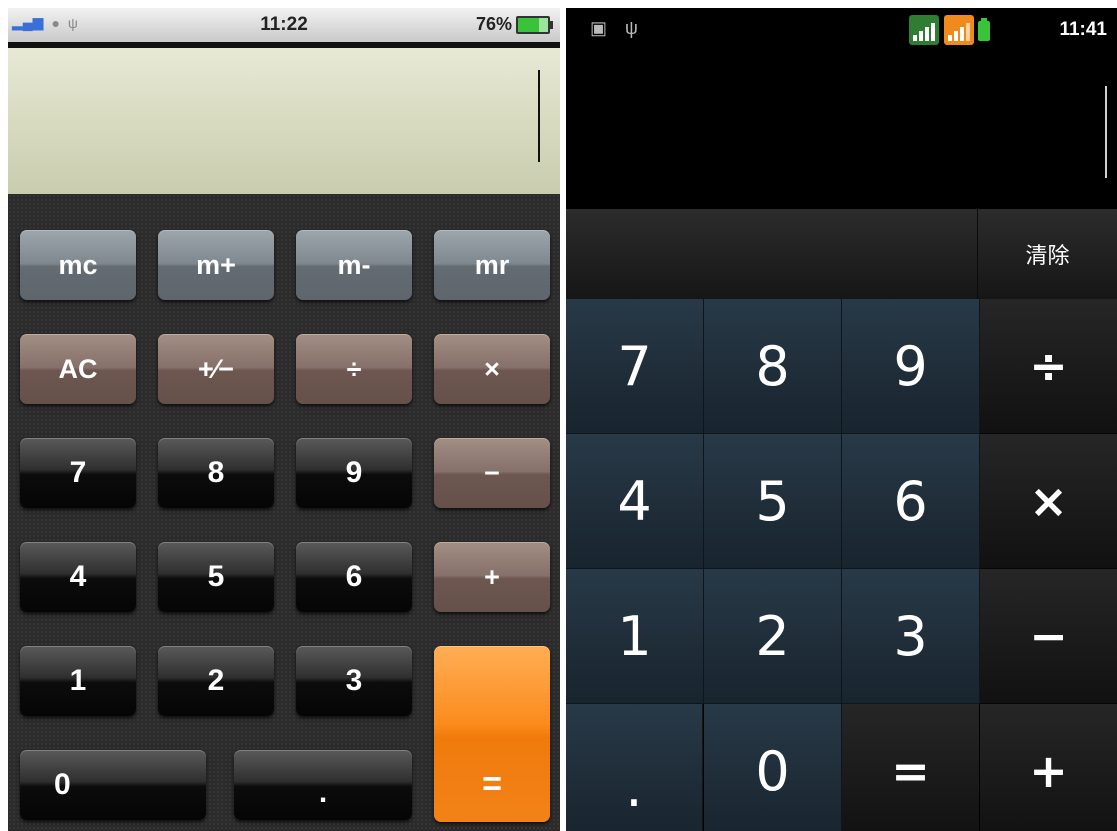  I want to click on signal-green-icon, so click(924, 30).